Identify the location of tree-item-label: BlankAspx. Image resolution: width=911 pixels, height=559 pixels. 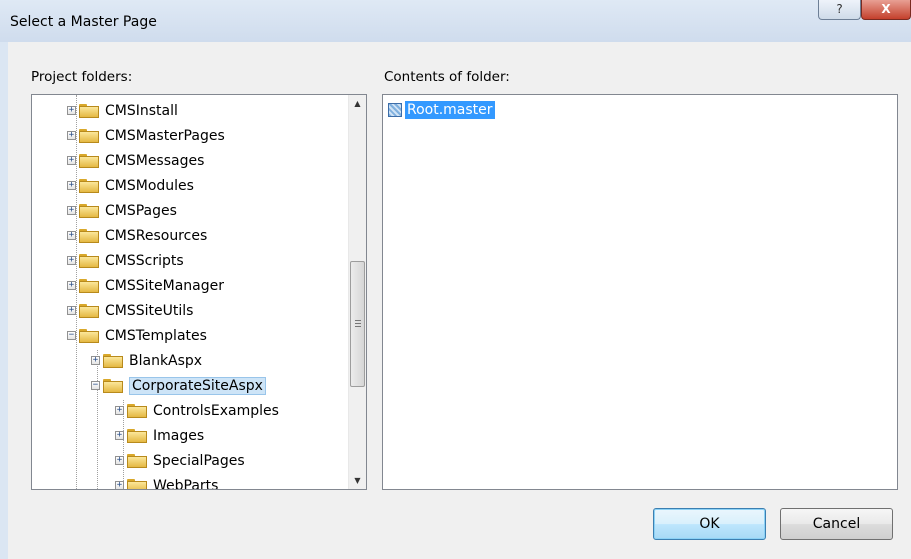
(166, 360).